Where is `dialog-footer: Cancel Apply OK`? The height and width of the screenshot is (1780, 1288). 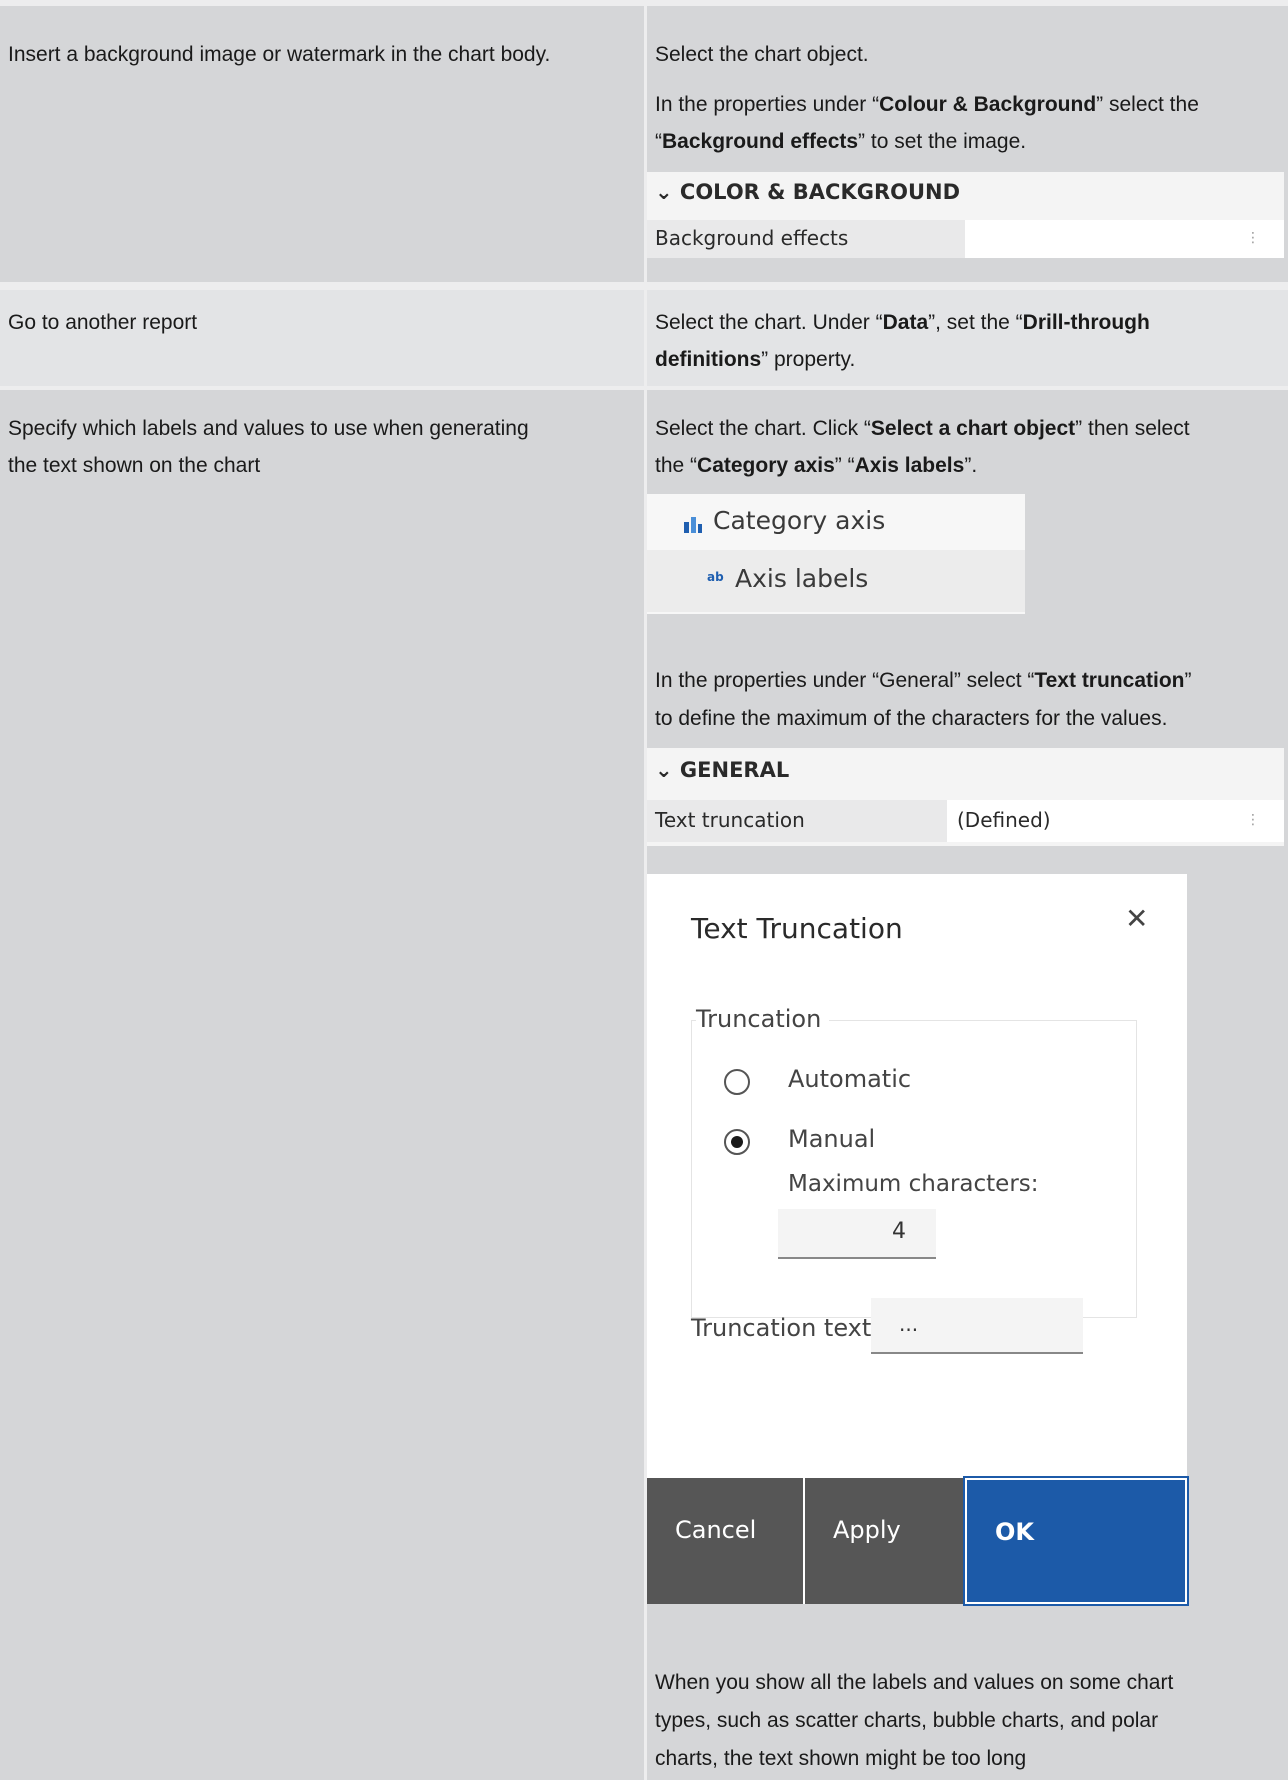
dialog-footer: Cancel Apply OK is located at coordinates (918, 1541).